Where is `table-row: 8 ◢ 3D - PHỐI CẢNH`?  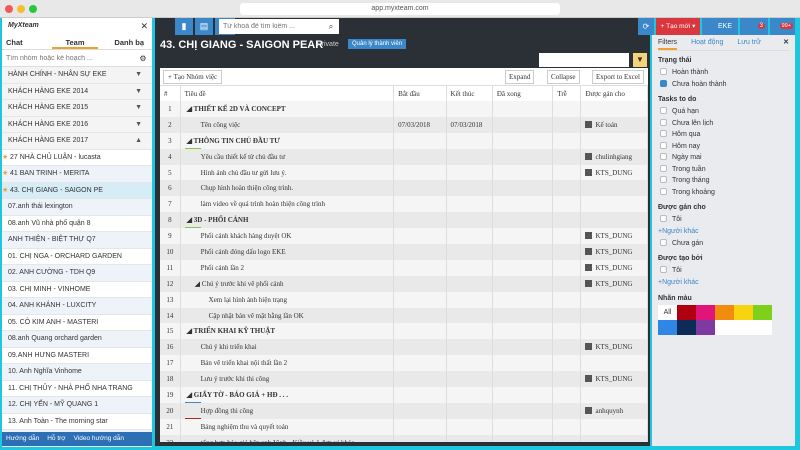 table-row: 8 ◢ 3D - PHỐI CẢNH is located at coordinates (404, 220).